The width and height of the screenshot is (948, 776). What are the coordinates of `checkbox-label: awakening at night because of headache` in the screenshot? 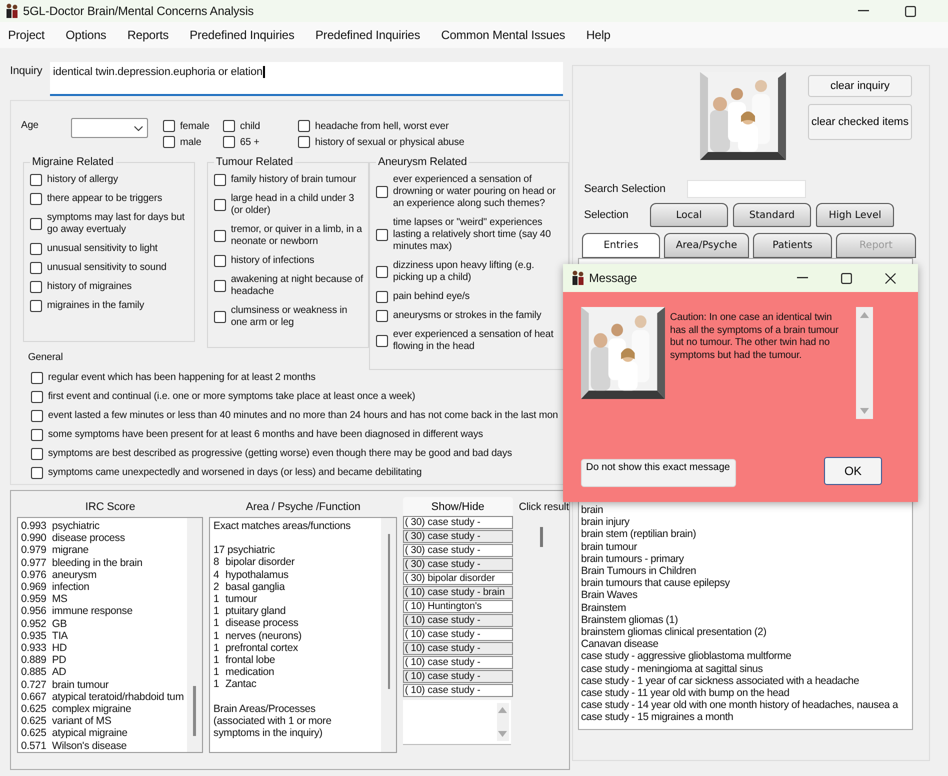 It's located at (297, 286).